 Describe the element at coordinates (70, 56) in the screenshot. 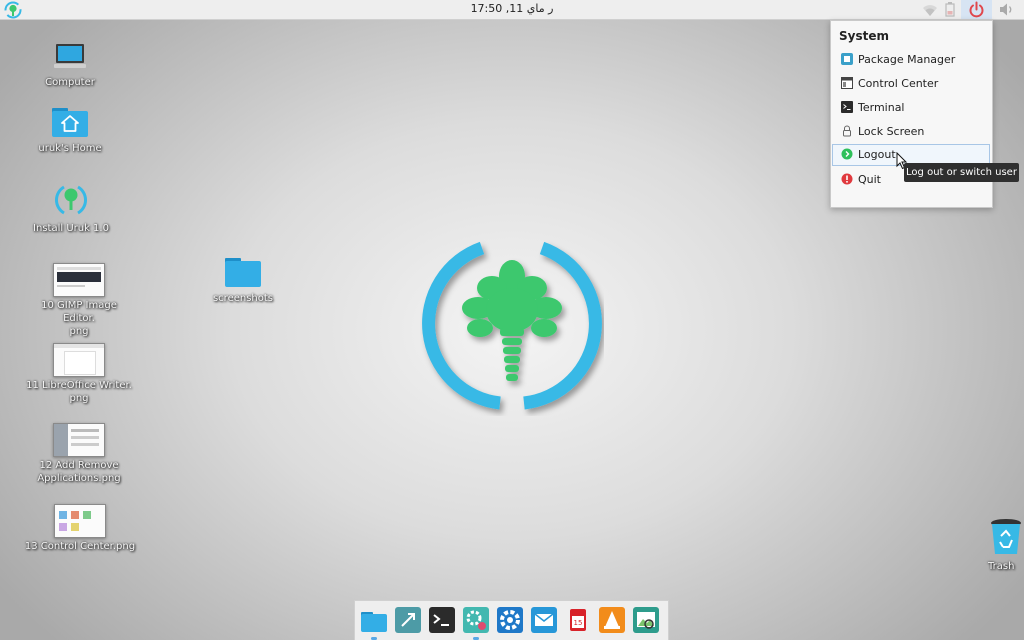

I see `computer-icon` at that location.